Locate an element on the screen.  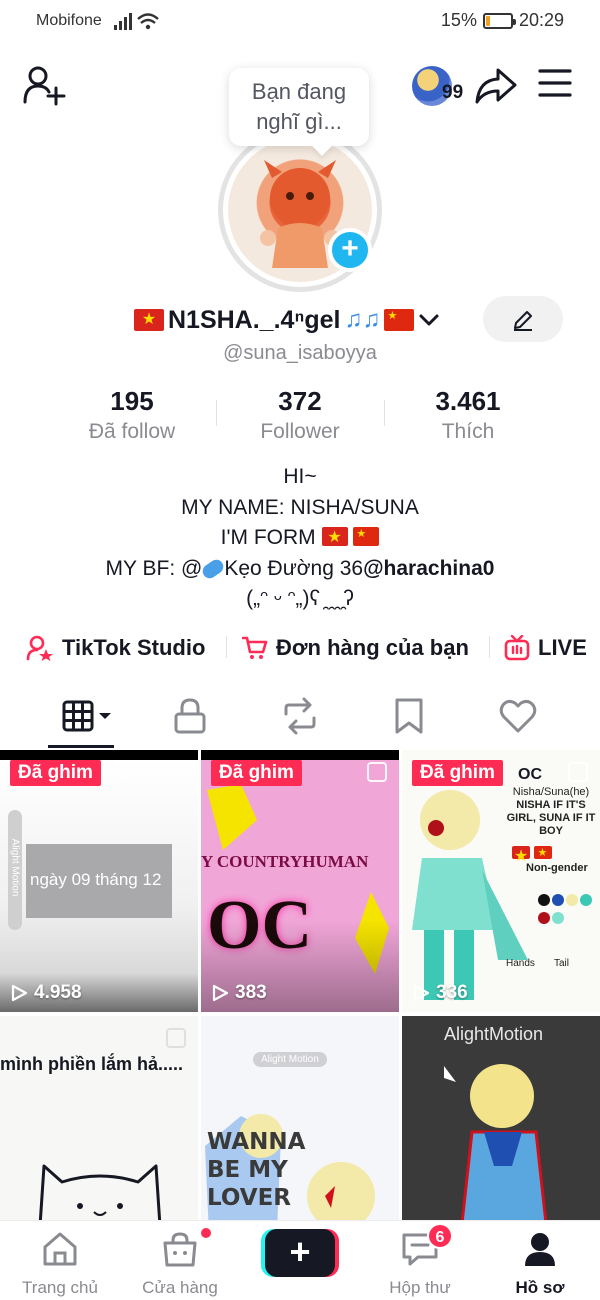
add-friend-icon is located at coordinates (44, 86).